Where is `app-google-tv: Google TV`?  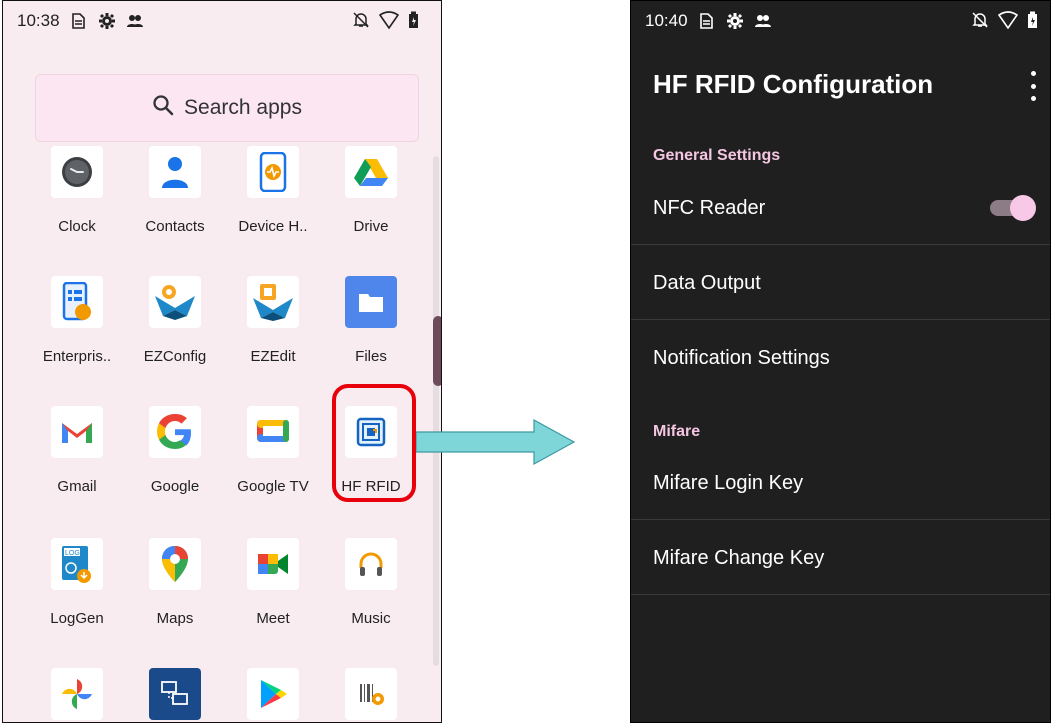 app-google-tv: Google TV is located at coordinates (273, 450).